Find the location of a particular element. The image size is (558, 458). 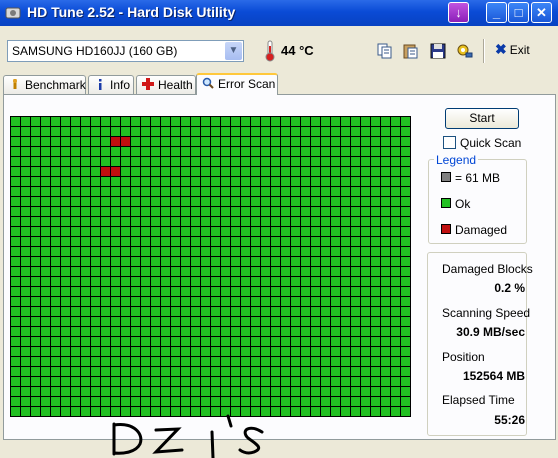

tab-benchmark: Benchmark is located at coordinates (44, 84).